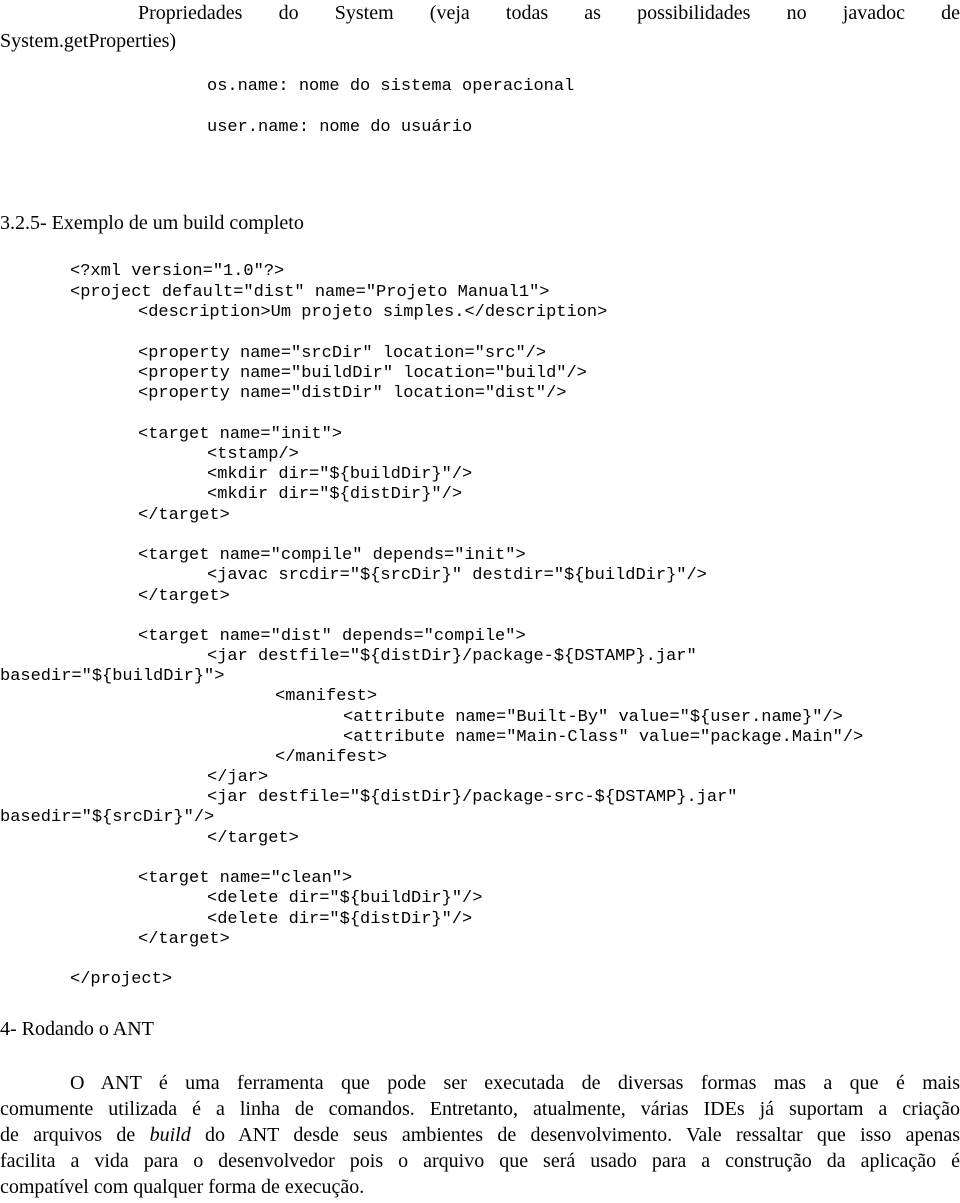  I want to click on code-line: <tstamp/>, so click(253, 454).